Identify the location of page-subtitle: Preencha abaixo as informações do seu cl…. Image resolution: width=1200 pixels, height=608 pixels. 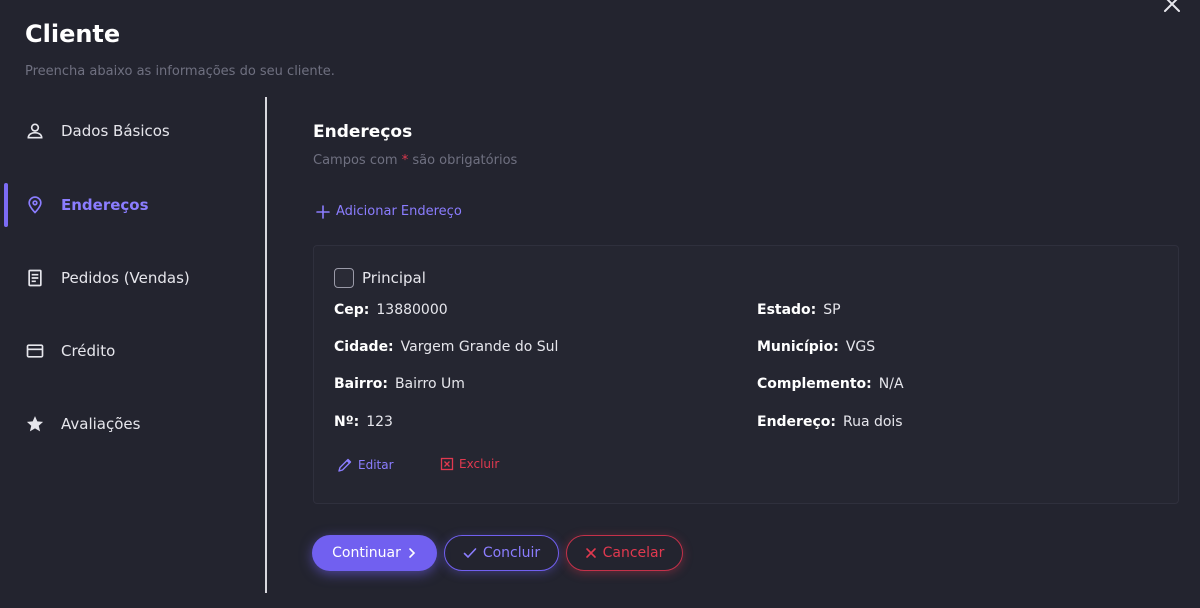
(180, 71).